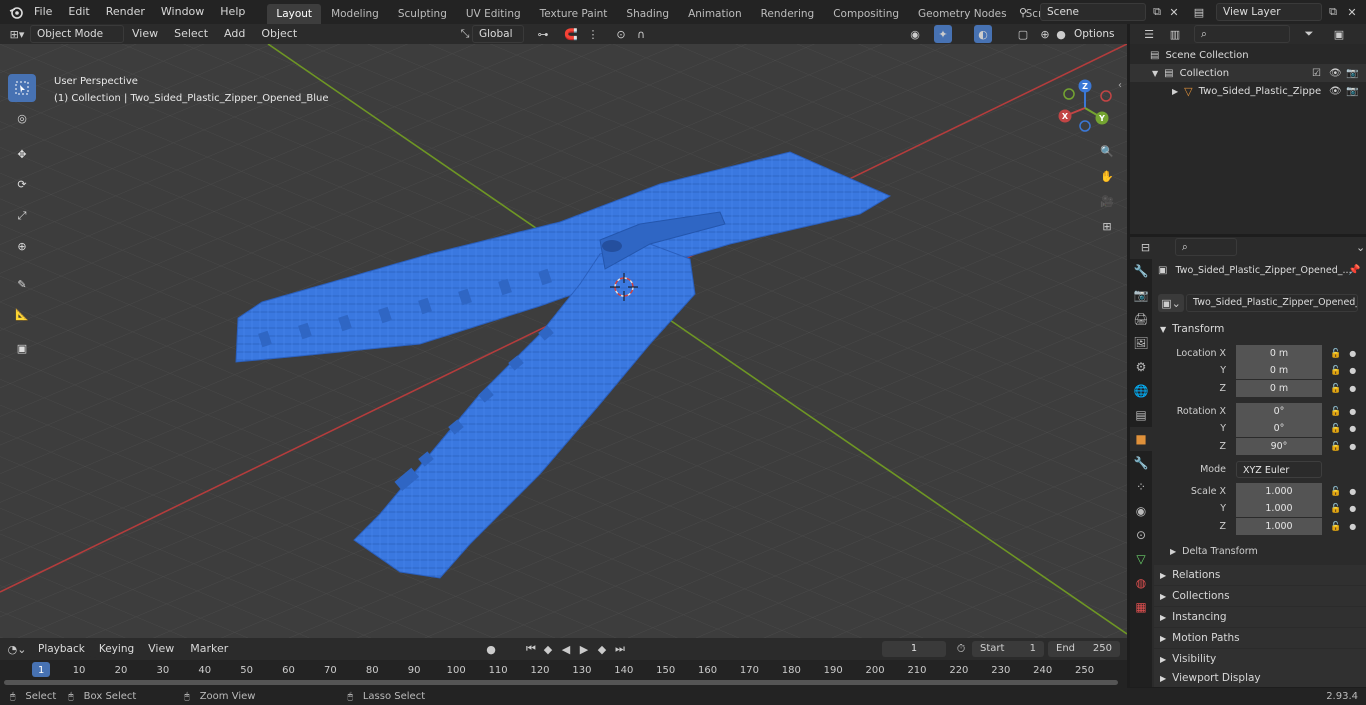 This screenshot has height=705, width=1366. What do you see at coordinates (22, 314) in the screenshot?
I see `measure-tool: 📐` at bounding box center [22, 314].